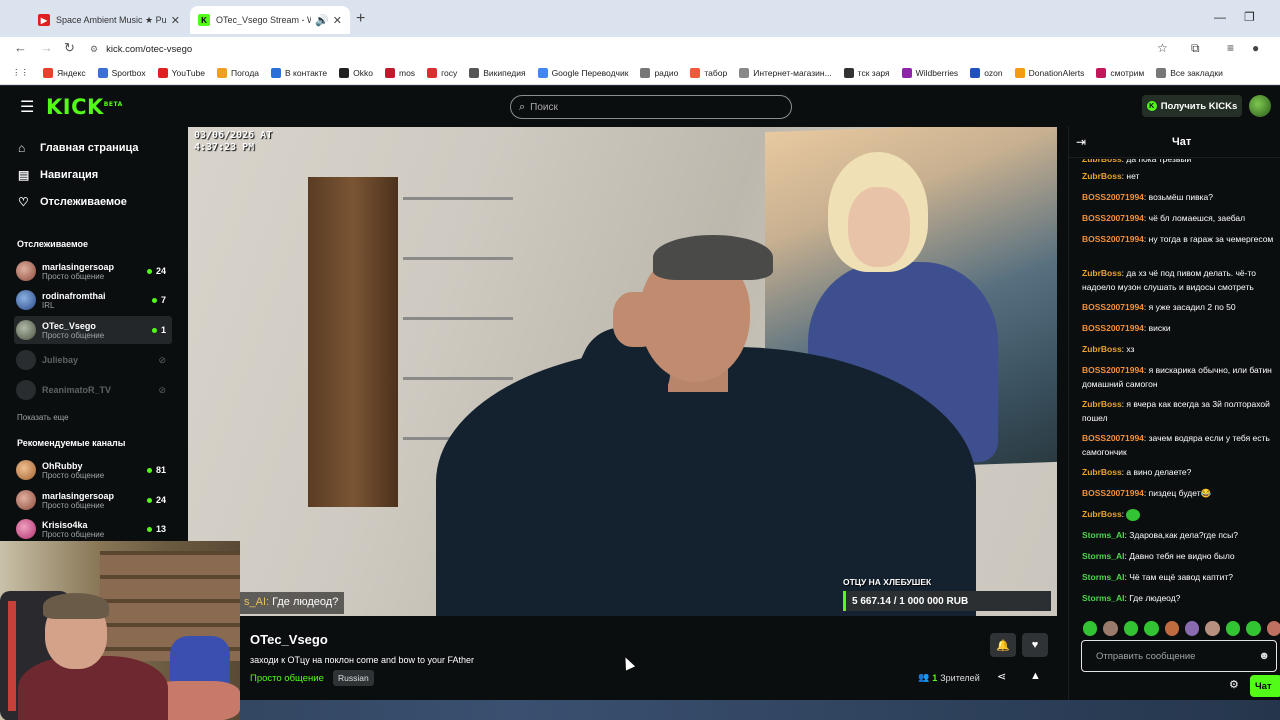 Image resolution: width=1280 pixels, height=720 pixels. I want to click on minimize-icon: —, so click(1220, 17).